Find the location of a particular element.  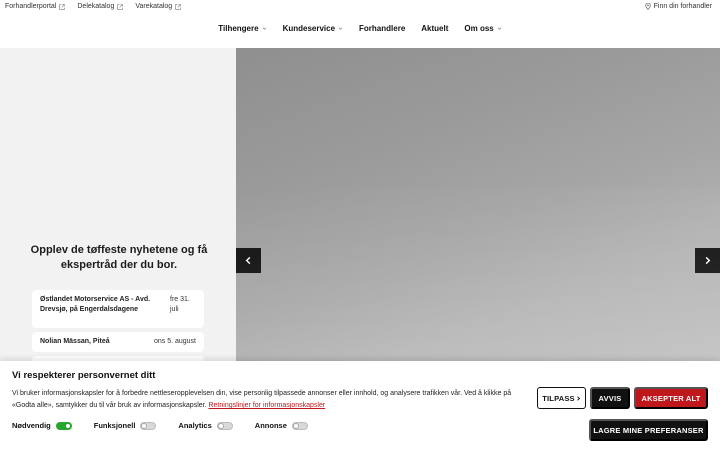

delekatalog-link: Delekatalog is located at coordinates (100, 6).